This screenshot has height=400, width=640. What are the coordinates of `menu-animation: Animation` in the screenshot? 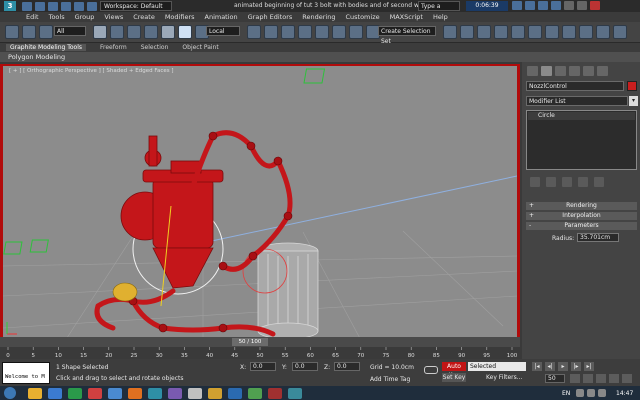 It's located at (221, 17).